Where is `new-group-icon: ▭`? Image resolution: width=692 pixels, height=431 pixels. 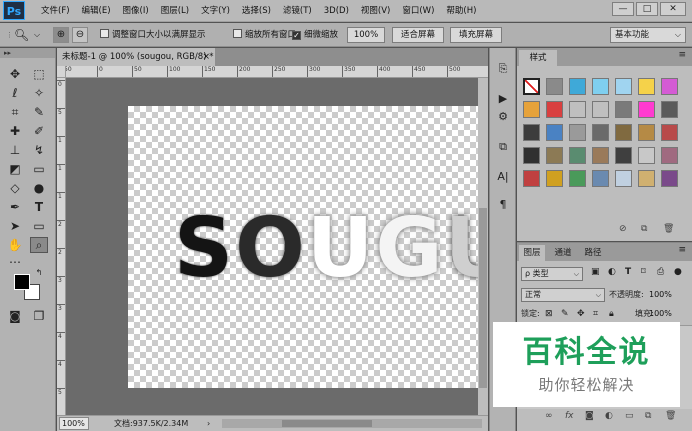
new-group-icon: ▭ is located at coordinates (629, 416).